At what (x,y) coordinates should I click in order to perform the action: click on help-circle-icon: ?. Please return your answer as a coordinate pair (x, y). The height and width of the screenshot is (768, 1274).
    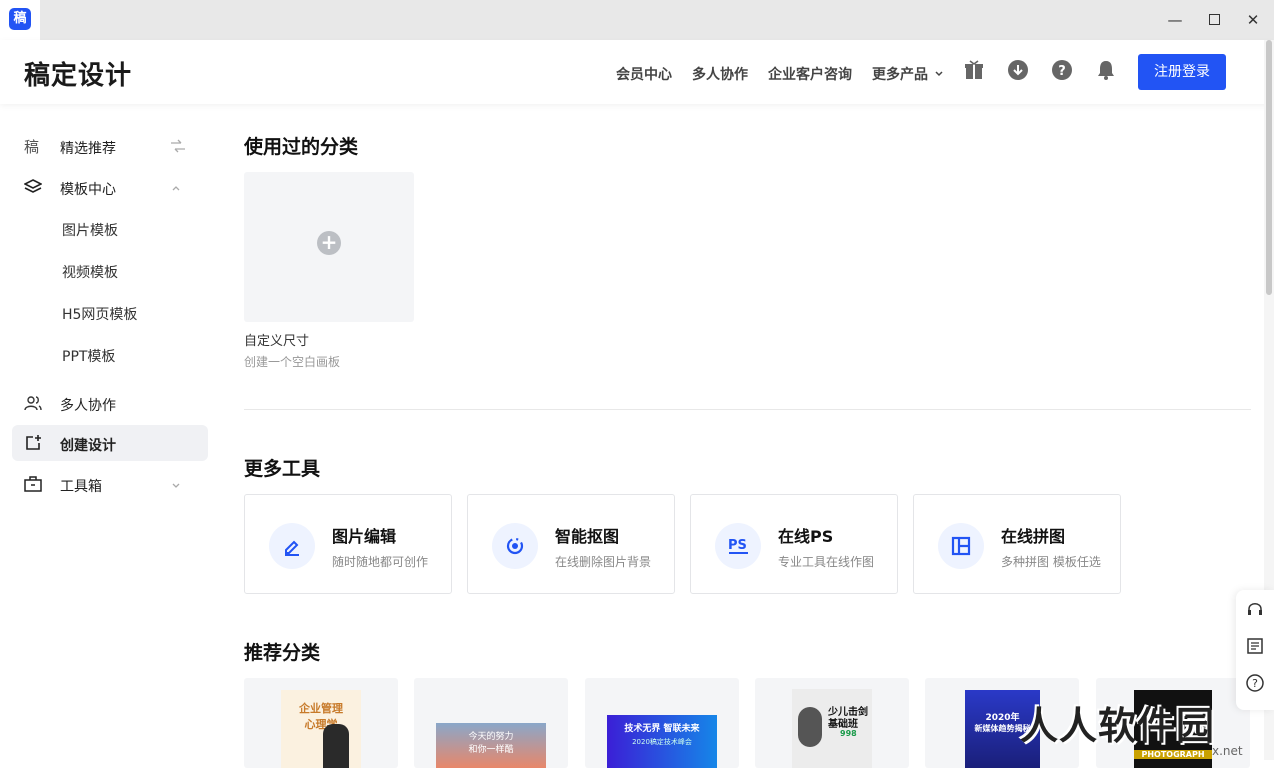
    Looking at the image, I should click on (1255, 683).